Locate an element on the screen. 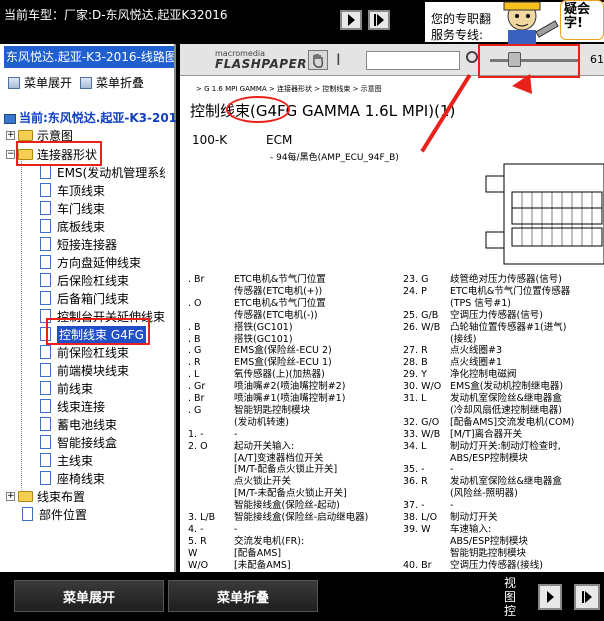  pin-description: [M/T-未配备点火锁止开关] is located at coordinates (290, 494).